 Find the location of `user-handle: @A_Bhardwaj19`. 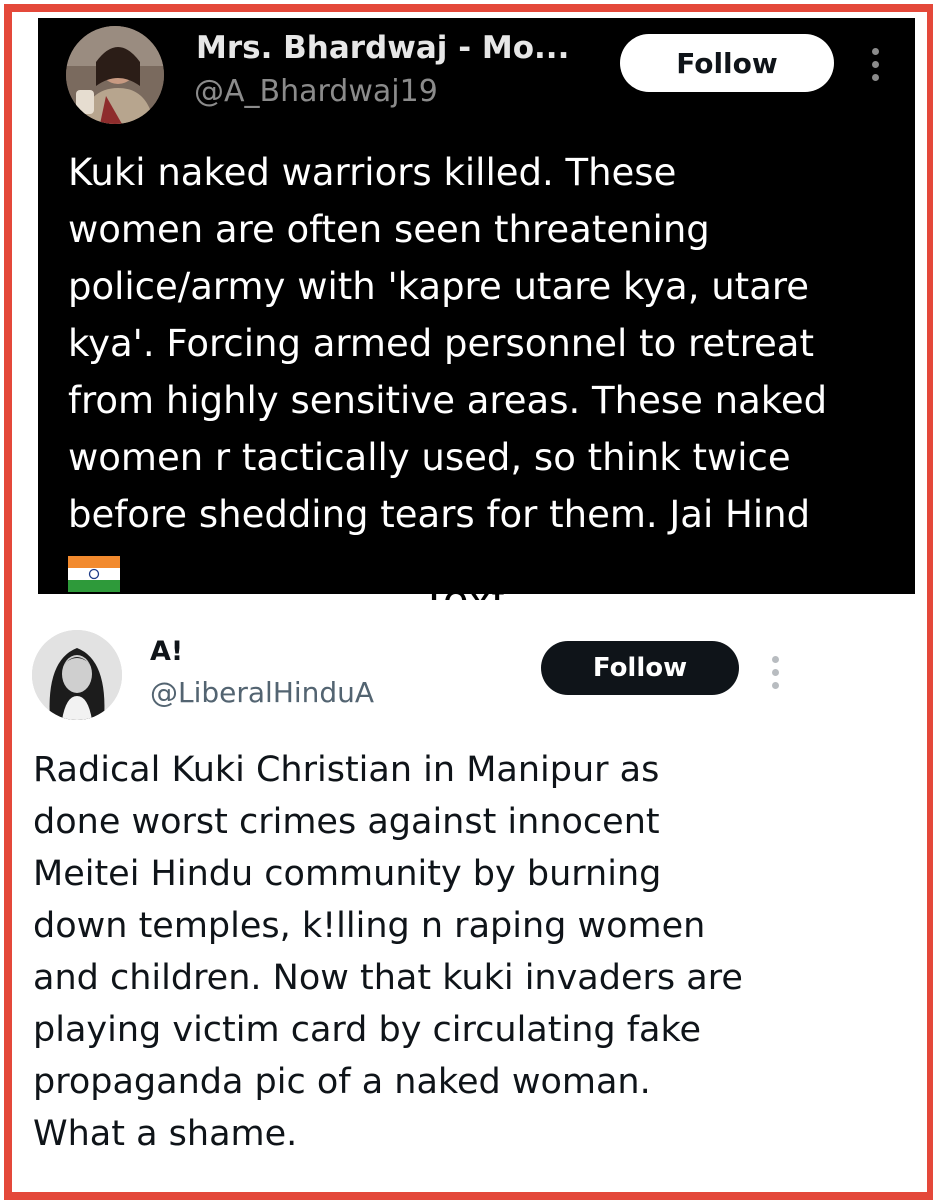

user-handle: @A_Bhardwaj19 is located at coordinates (316, 91).